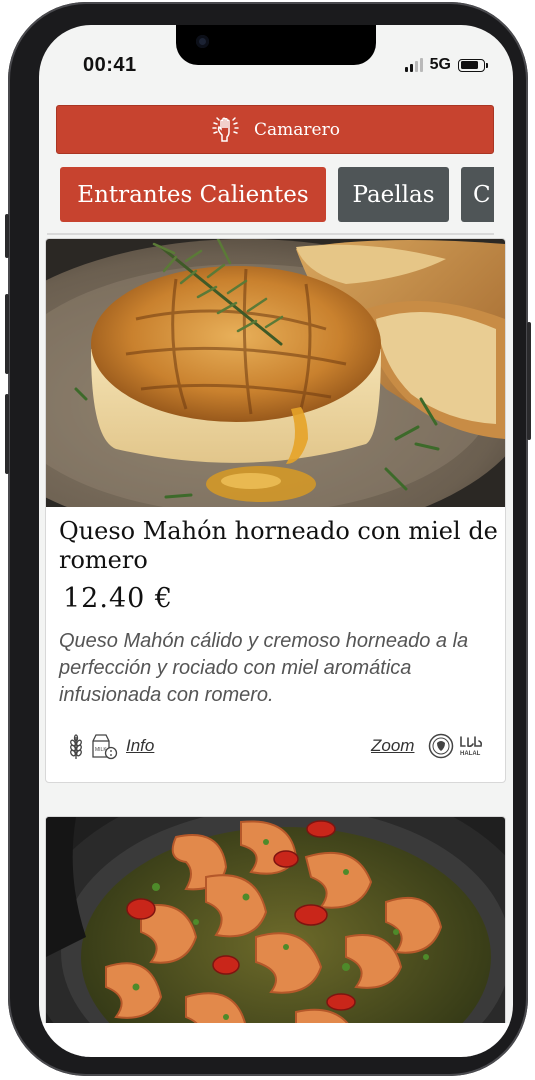 This screenshot has height=1080, width=535. I want to click on dish-name: Queso Mahón horneado con miel de romero, so click(278, 545).